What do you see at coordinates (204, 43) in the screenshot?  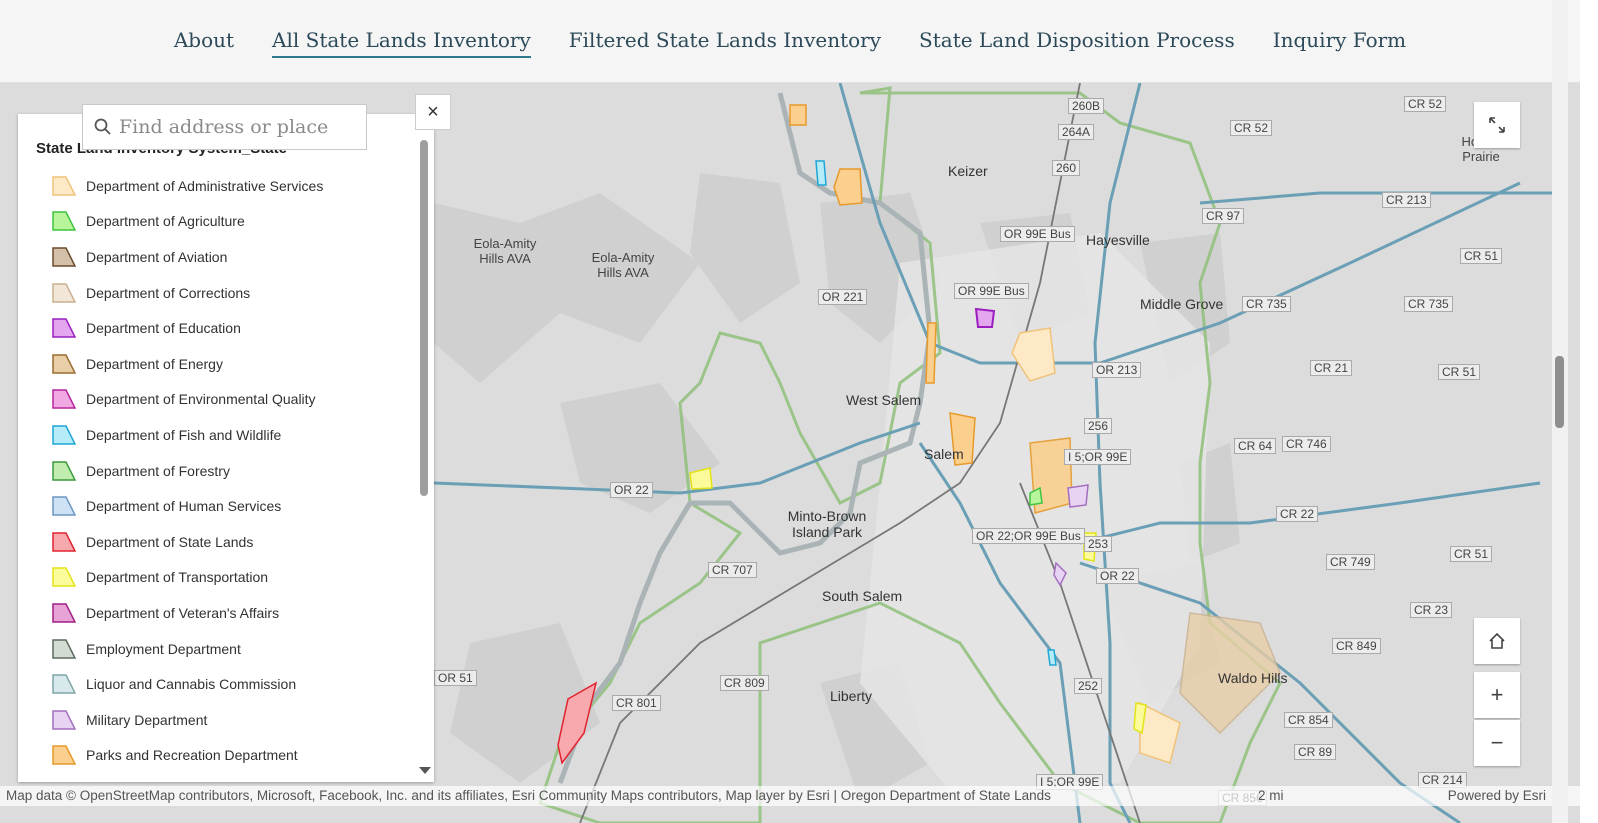 I see `nav-item-about: About` at bounding box center [204, 43].